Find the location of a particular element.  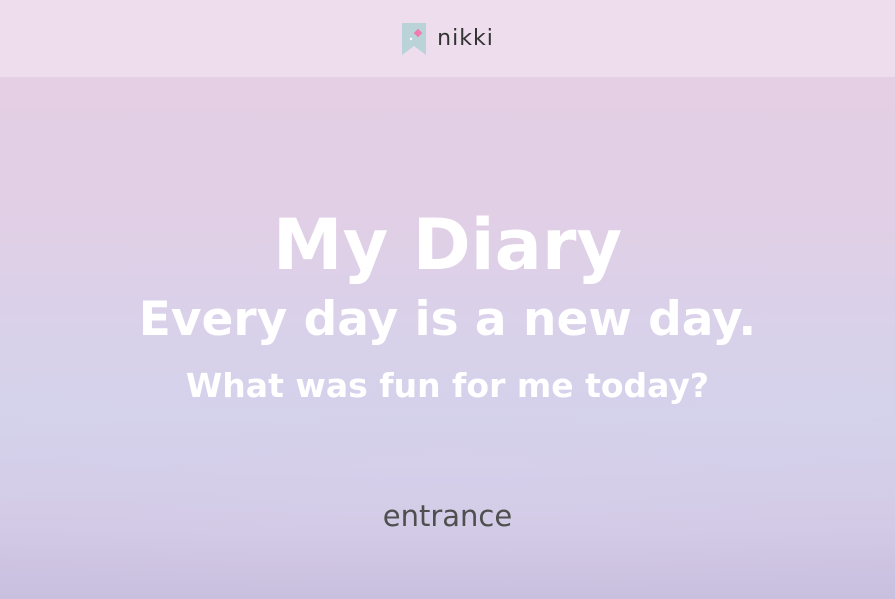

entrance-link-container: entrance is located at coordinates (447, 516).